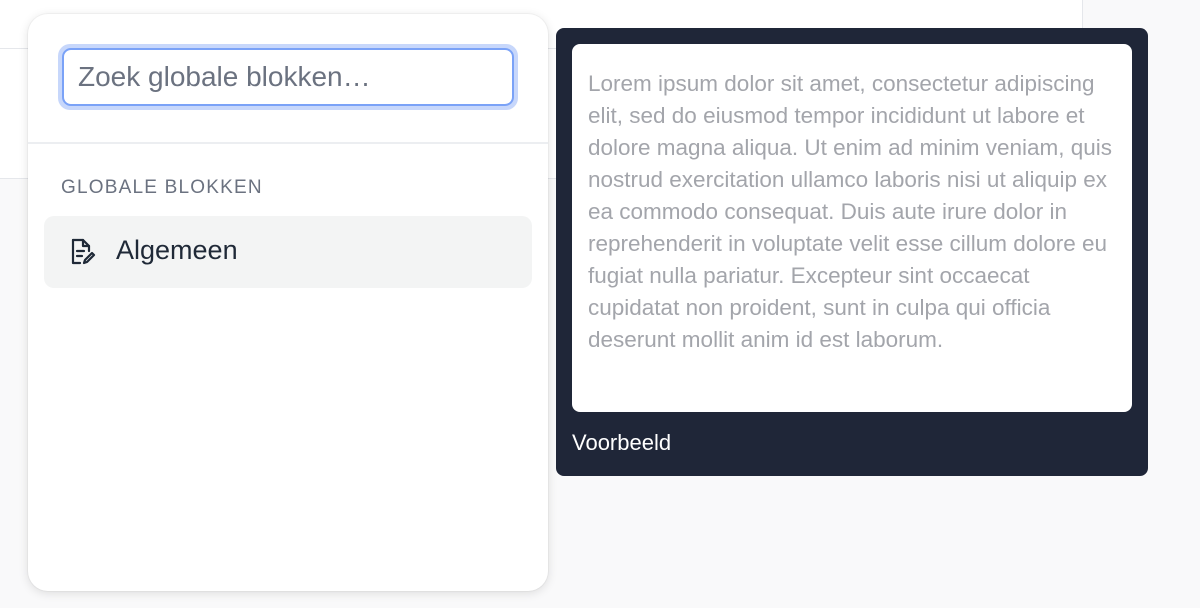 This screenshot has width=1200, height=608. What do you see at coordinates (82, 252) in the screenshot?
I see `document-edit-icon` at bounding box center [82, 252].